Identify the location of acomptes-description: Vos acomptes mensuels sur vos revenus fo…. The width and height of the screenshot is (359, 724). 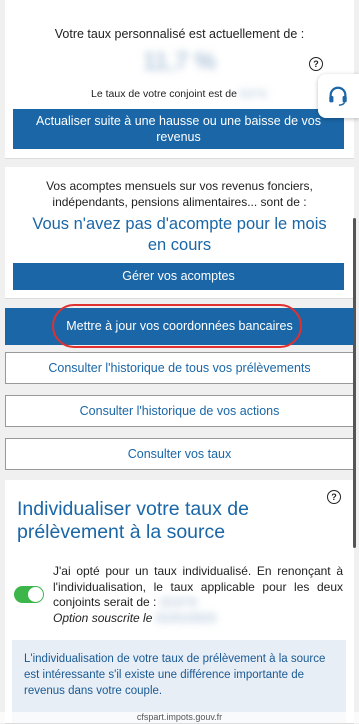
(179, 194).